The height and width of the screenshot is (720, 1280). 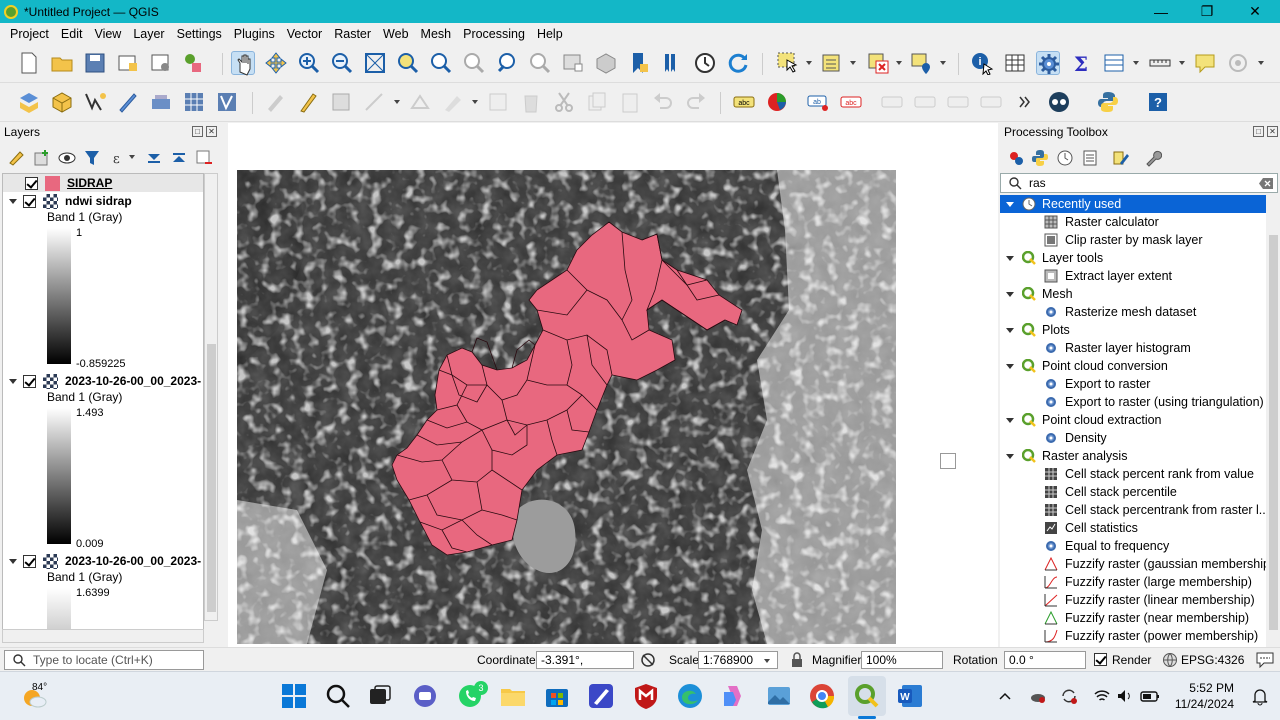 What do you see at coordinates (1133, 456) in the screenshot?
I see `group-raster-analysis: Raster analysis` at bounding box center [1133, 456].